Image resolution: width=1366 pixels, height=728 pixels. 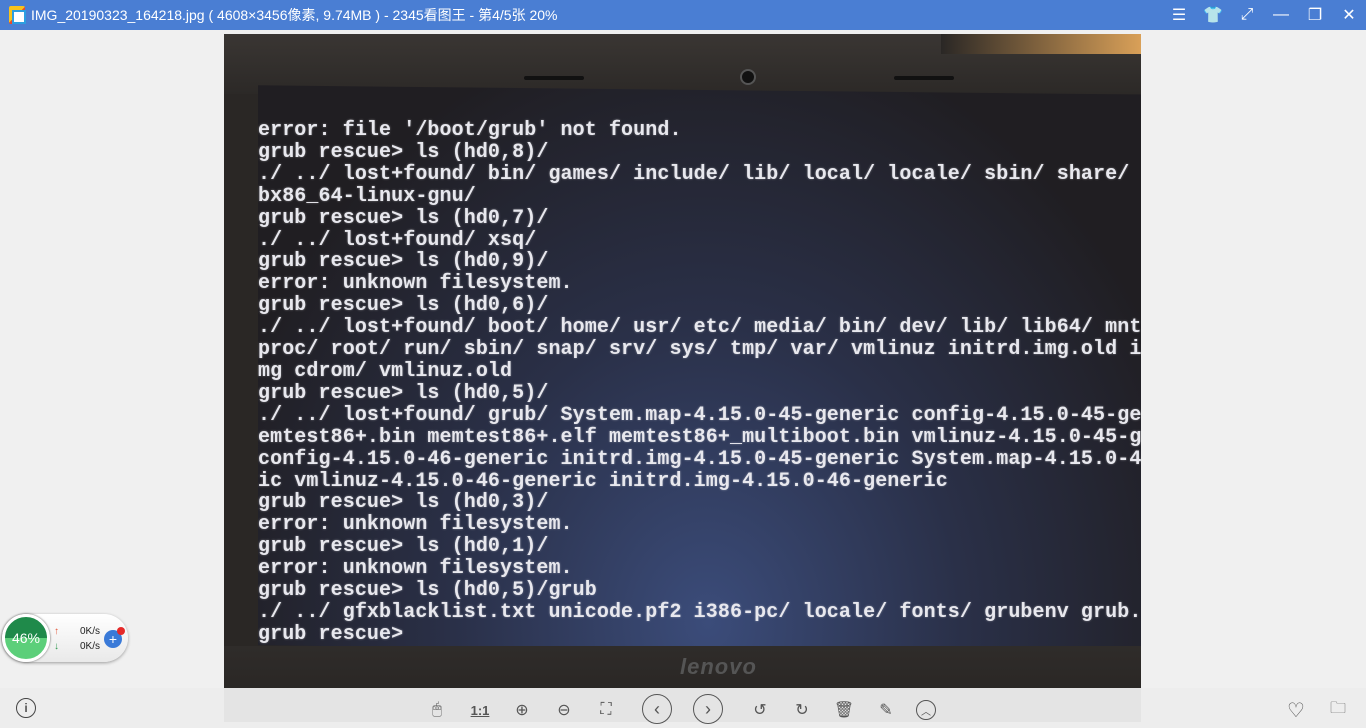 What do you see at coordinates (1213, 15) in the screenshot?
I see `skin-icon: 👕` at bounding box center [1213, 15].